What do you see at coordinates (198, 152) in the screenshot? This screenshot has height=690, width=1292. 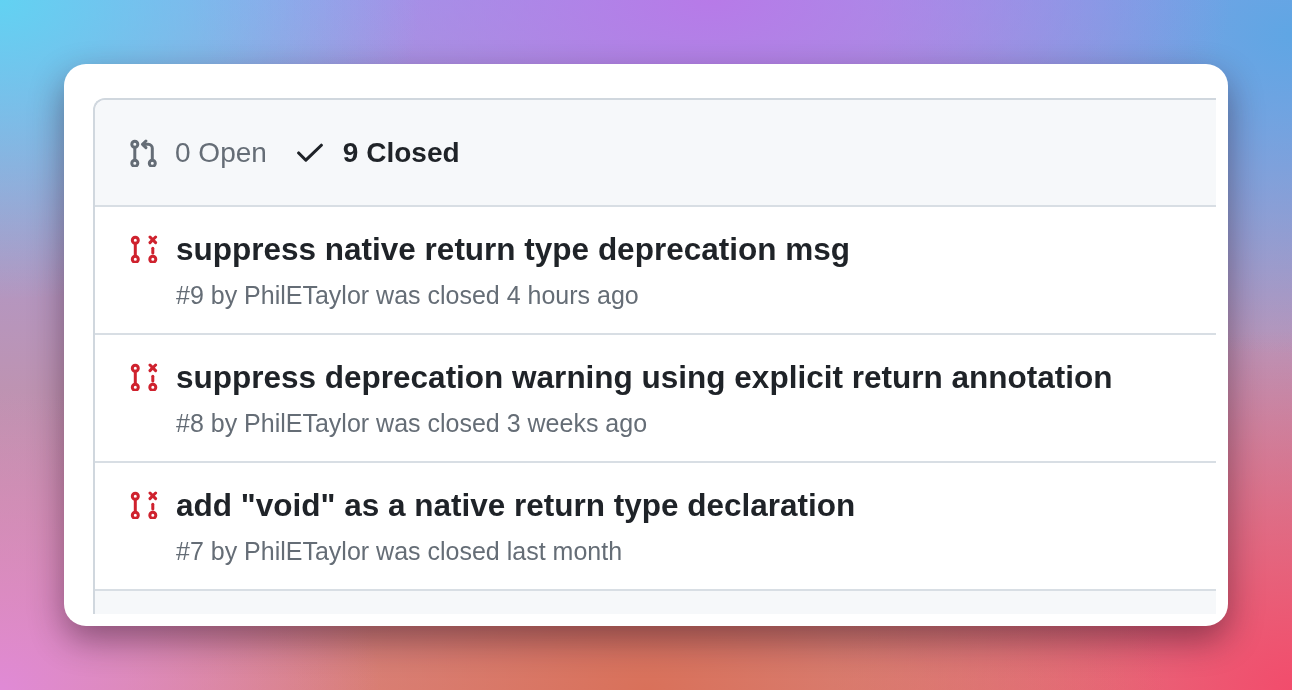 I see `filter-tab: 0 Open` at bounding box center [198, 152].